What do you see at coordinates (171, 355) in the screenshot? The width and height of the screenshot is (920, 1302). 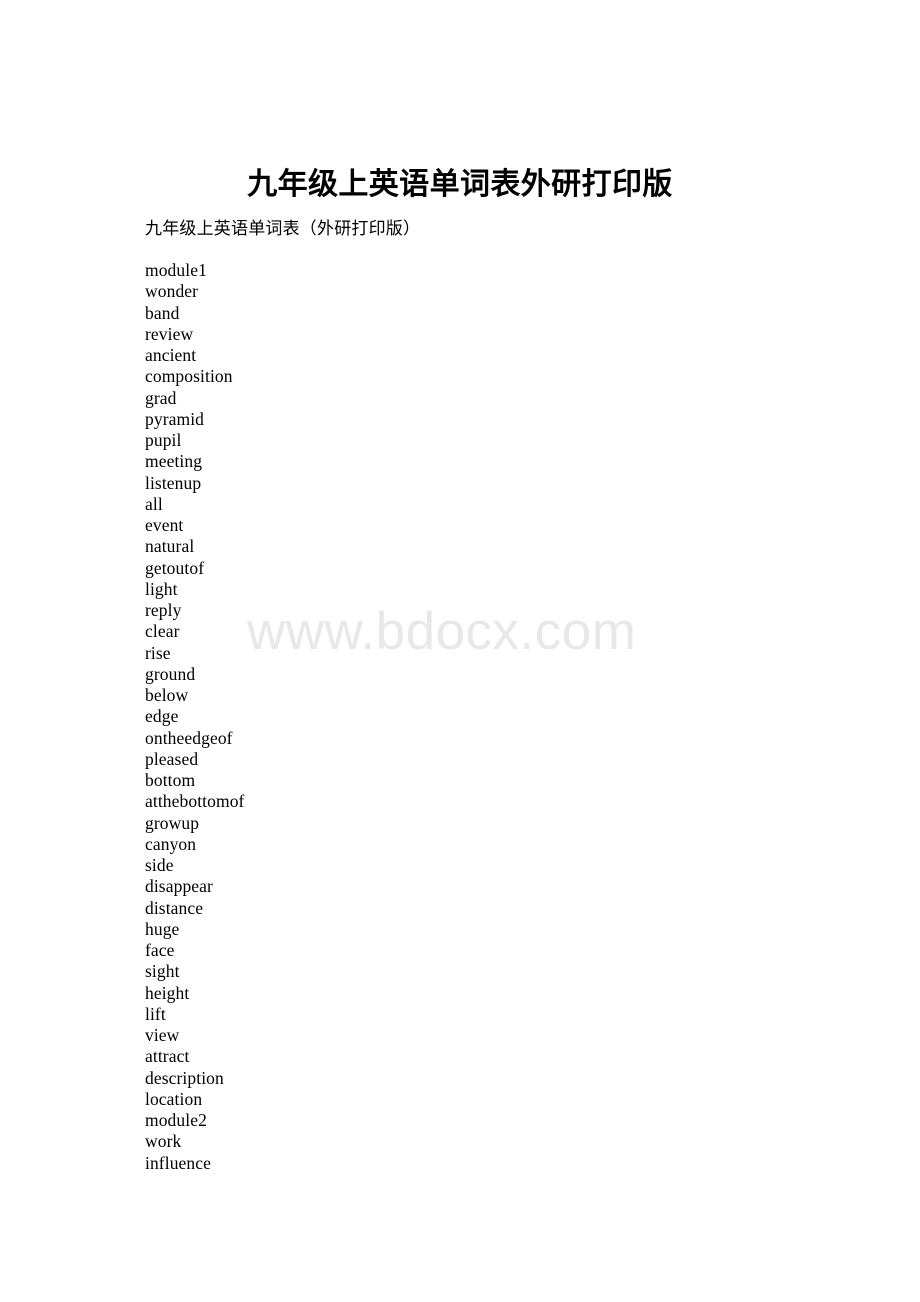 I see `word-list-item: ancient` at bounding box center [171, 355].